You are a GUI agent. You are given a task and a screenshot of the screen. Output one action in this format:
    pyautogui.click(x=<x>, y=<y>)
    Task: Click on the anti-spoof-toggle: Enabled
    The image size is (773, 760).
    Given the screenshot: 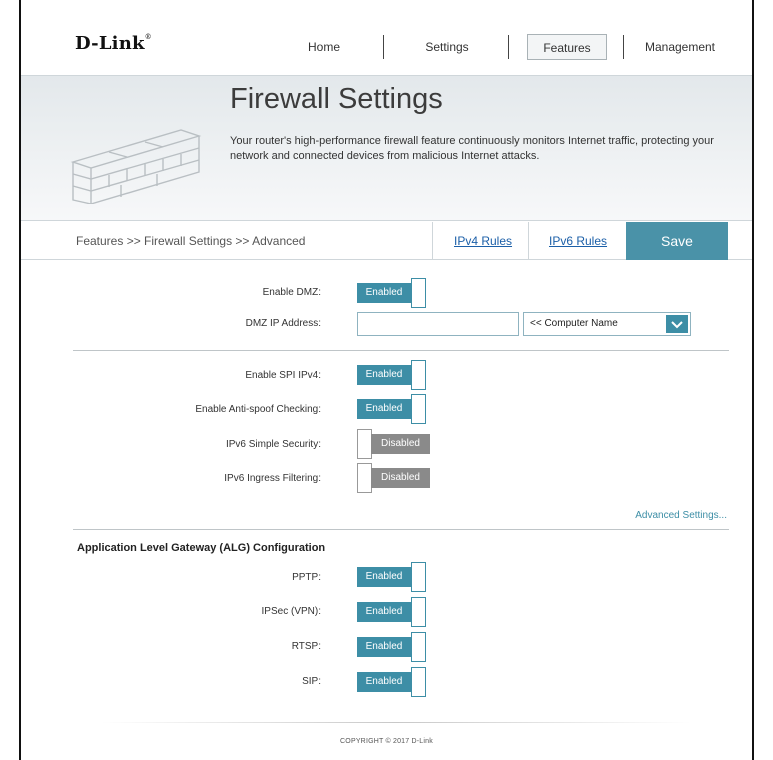 What is the action you would take?
    pyautogui.click(x=394, y=409)
    